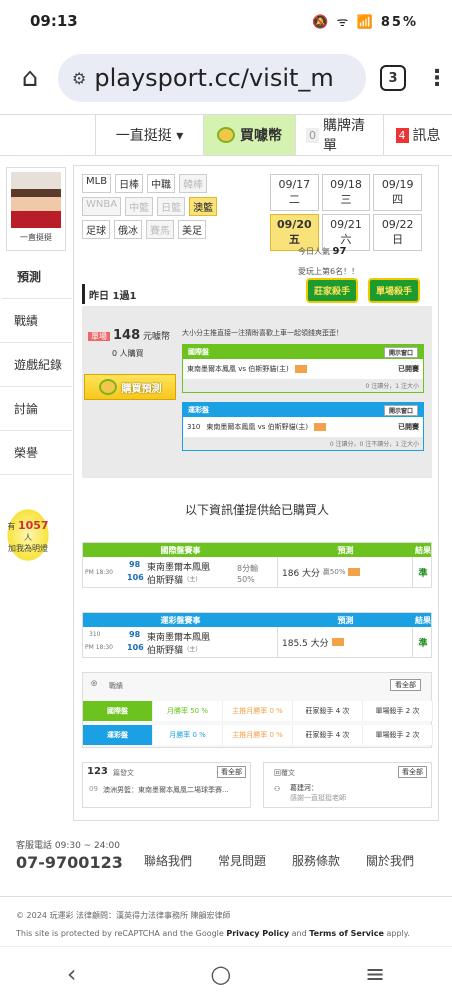 The height and width of the screenshot is (1000, 452). I want to click on league-tab-c-2: 賽馬, so click(160, 229).